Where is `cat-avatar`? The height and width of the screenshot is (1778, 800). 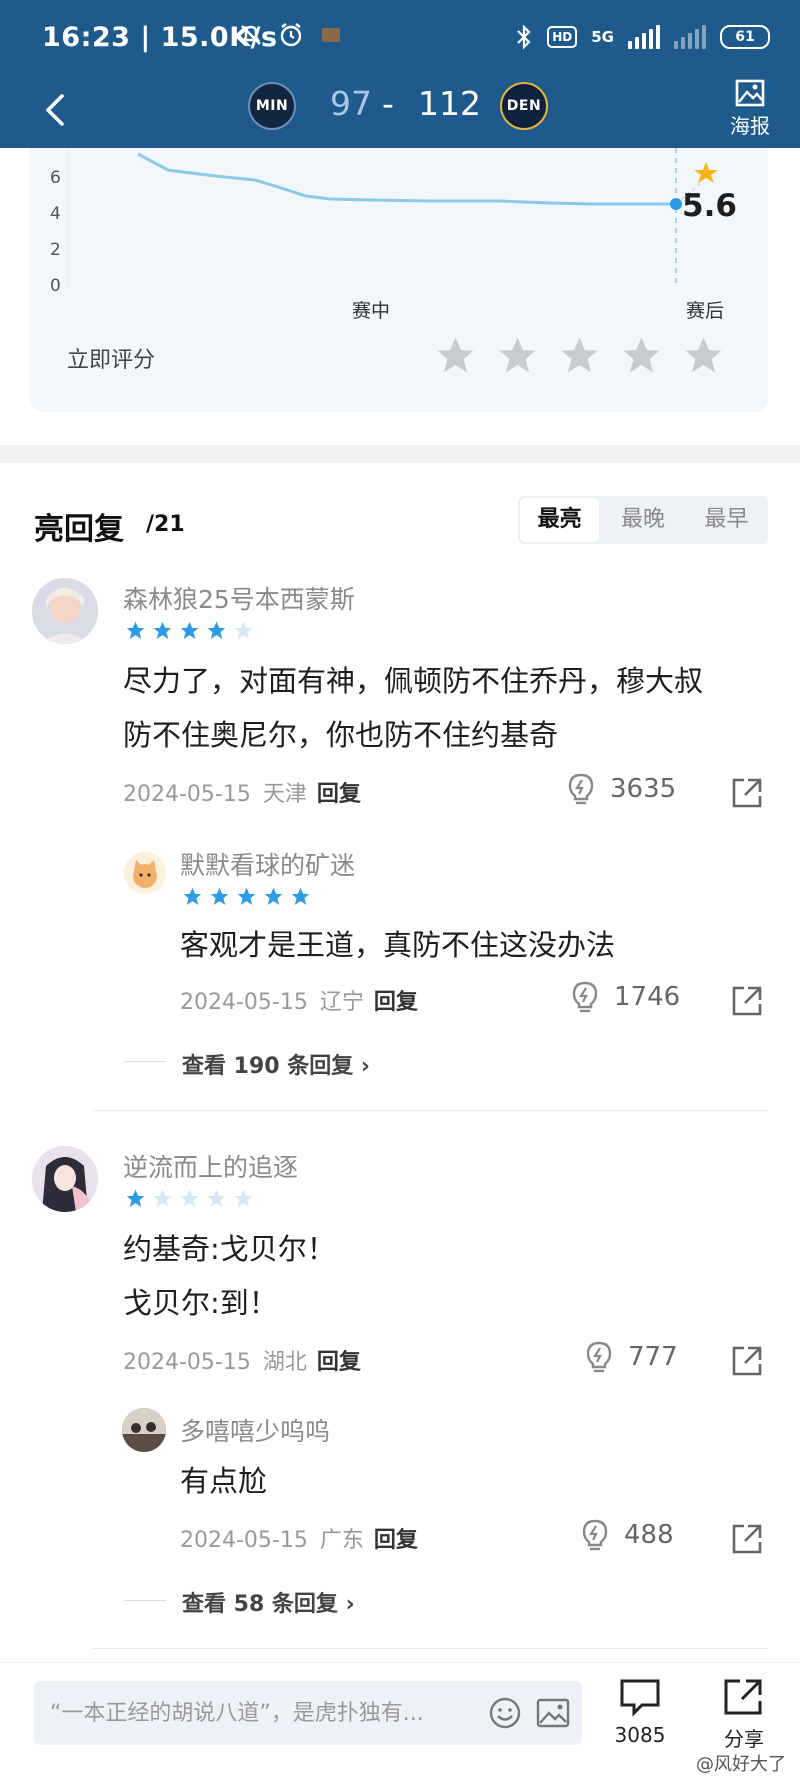 cat-avatar is located at coordinates (145, 873).